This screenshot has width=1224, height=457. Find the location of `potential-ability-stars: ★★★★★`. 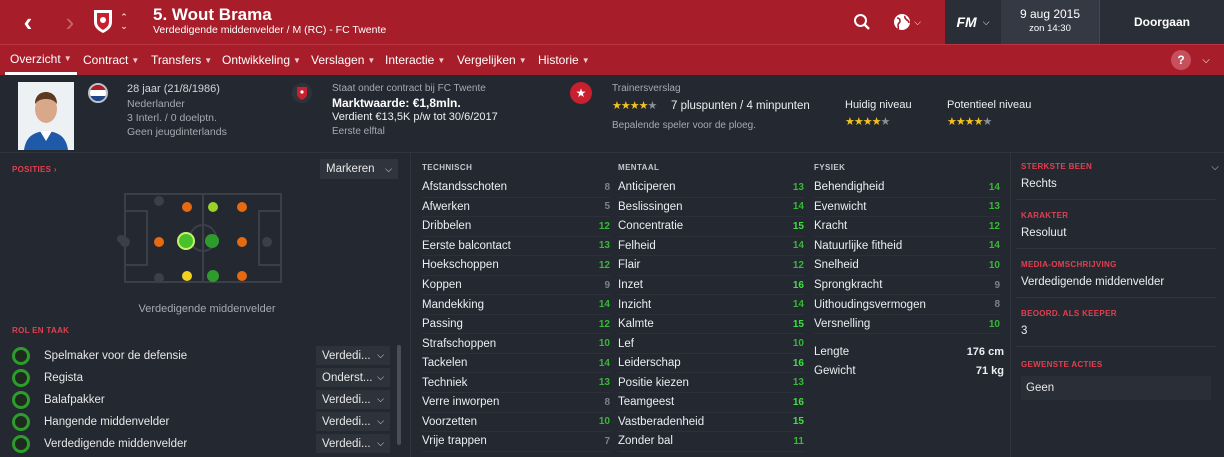

potential-ability-stars: ★★★★★ is located at coordinates (969, 122).